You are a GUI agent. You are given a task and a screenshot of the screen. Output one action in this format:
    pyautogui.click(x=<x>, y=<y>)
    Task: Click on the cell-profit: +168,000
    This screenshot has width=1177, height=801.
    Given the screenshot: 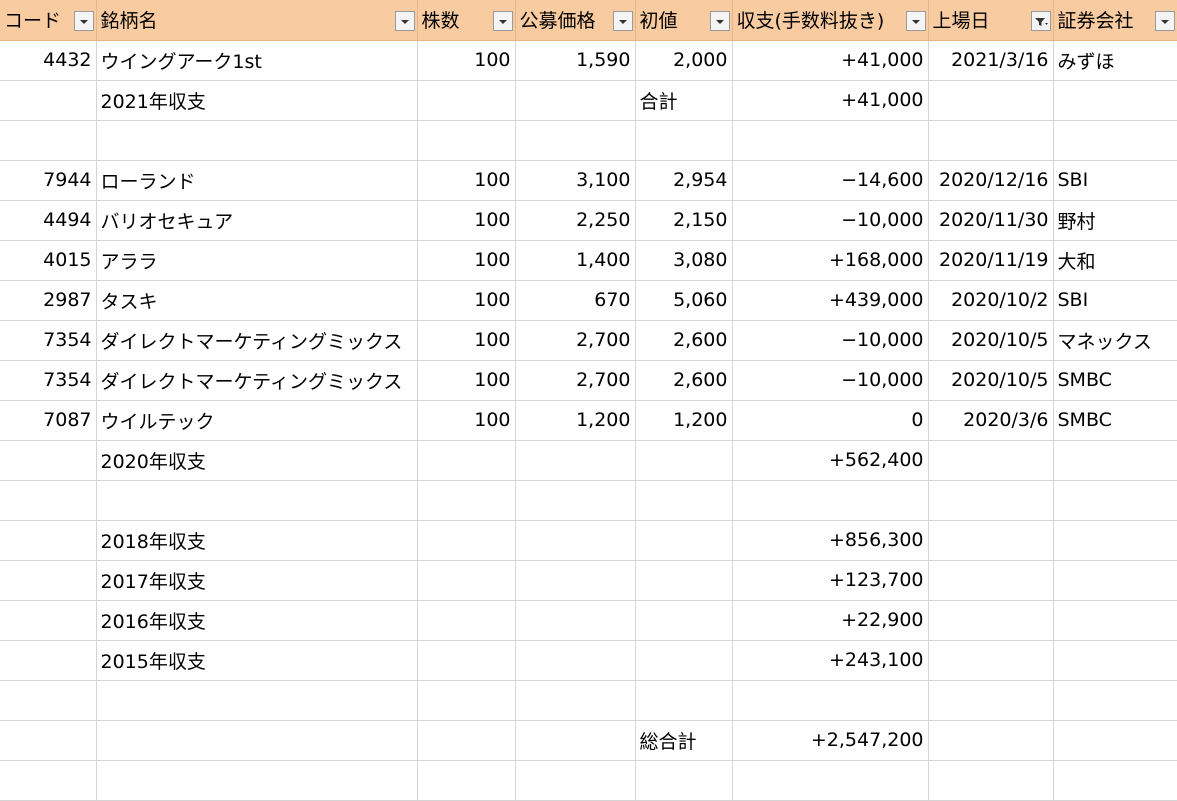 What is the action you would take?
    pyautogui.click(x=830, y=260)
    